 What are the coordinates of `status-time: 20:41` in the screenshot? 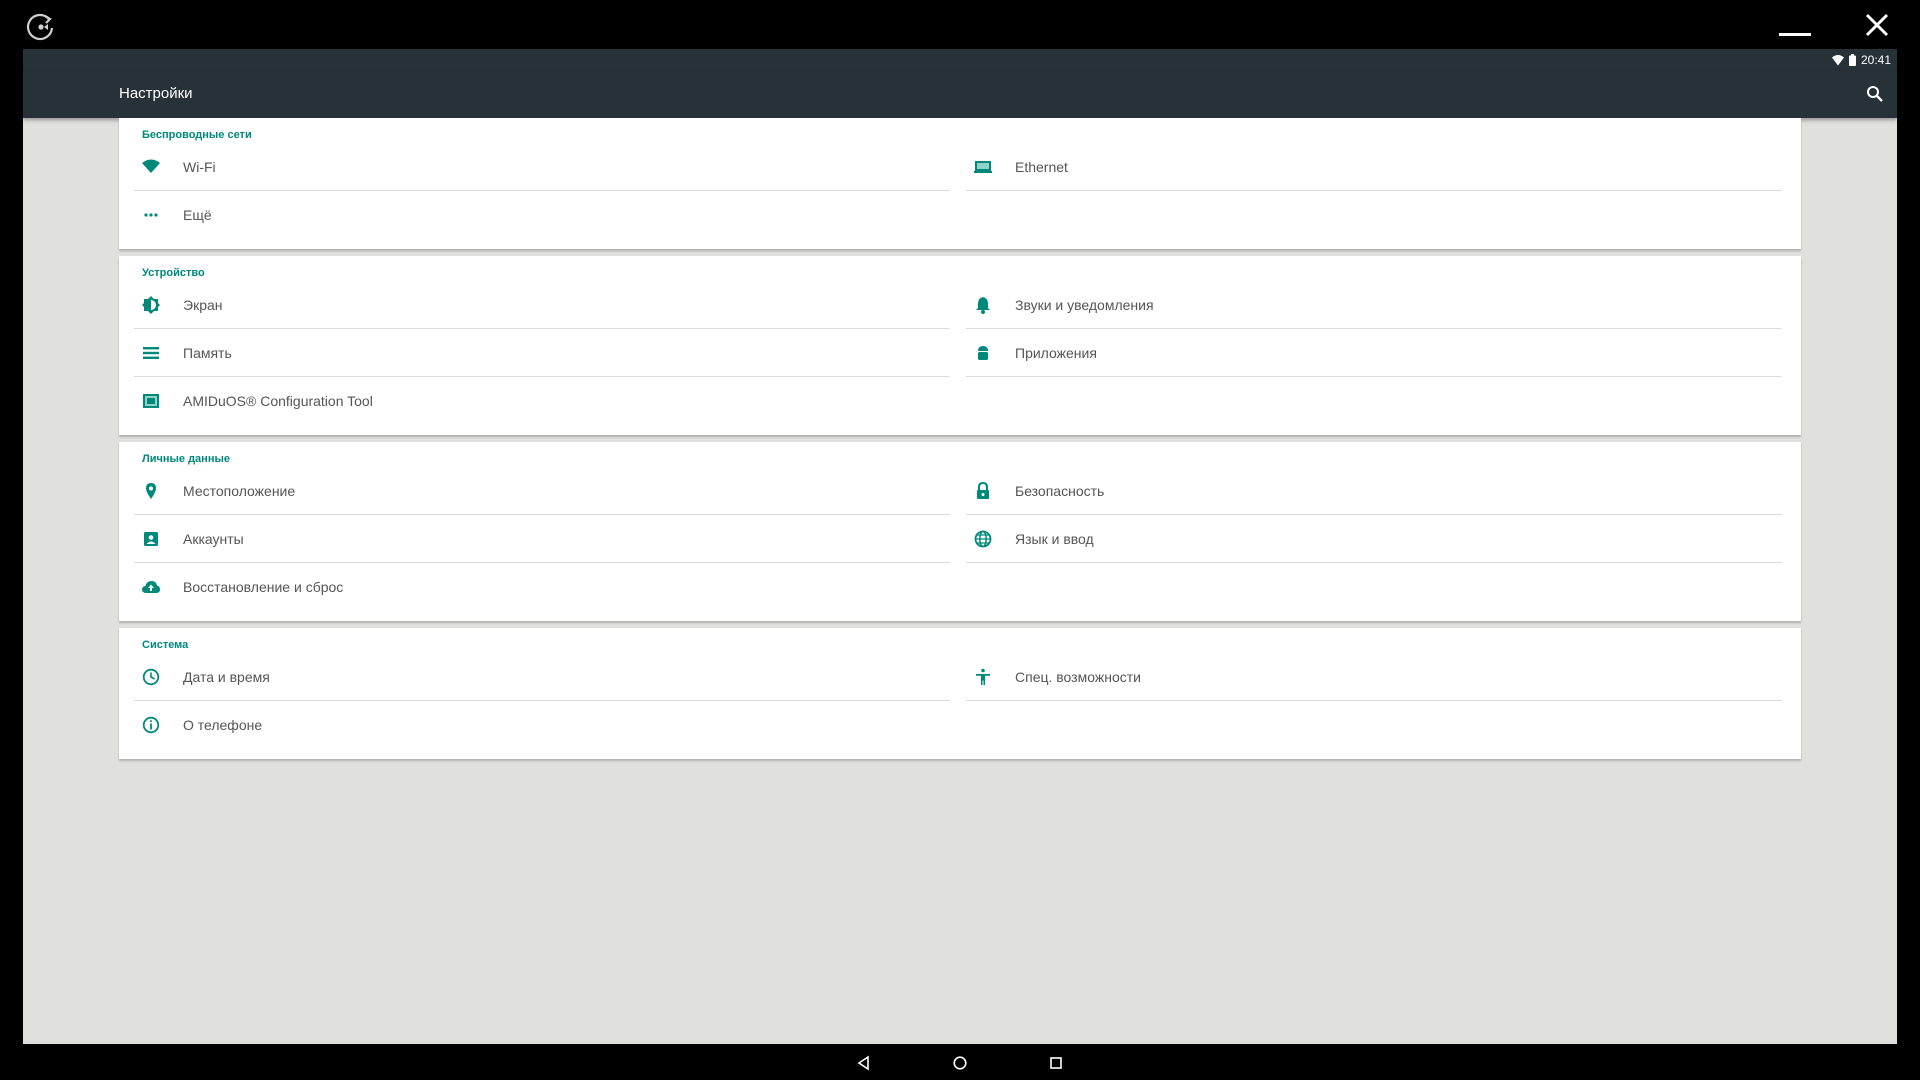 It's located at (1875, 60).